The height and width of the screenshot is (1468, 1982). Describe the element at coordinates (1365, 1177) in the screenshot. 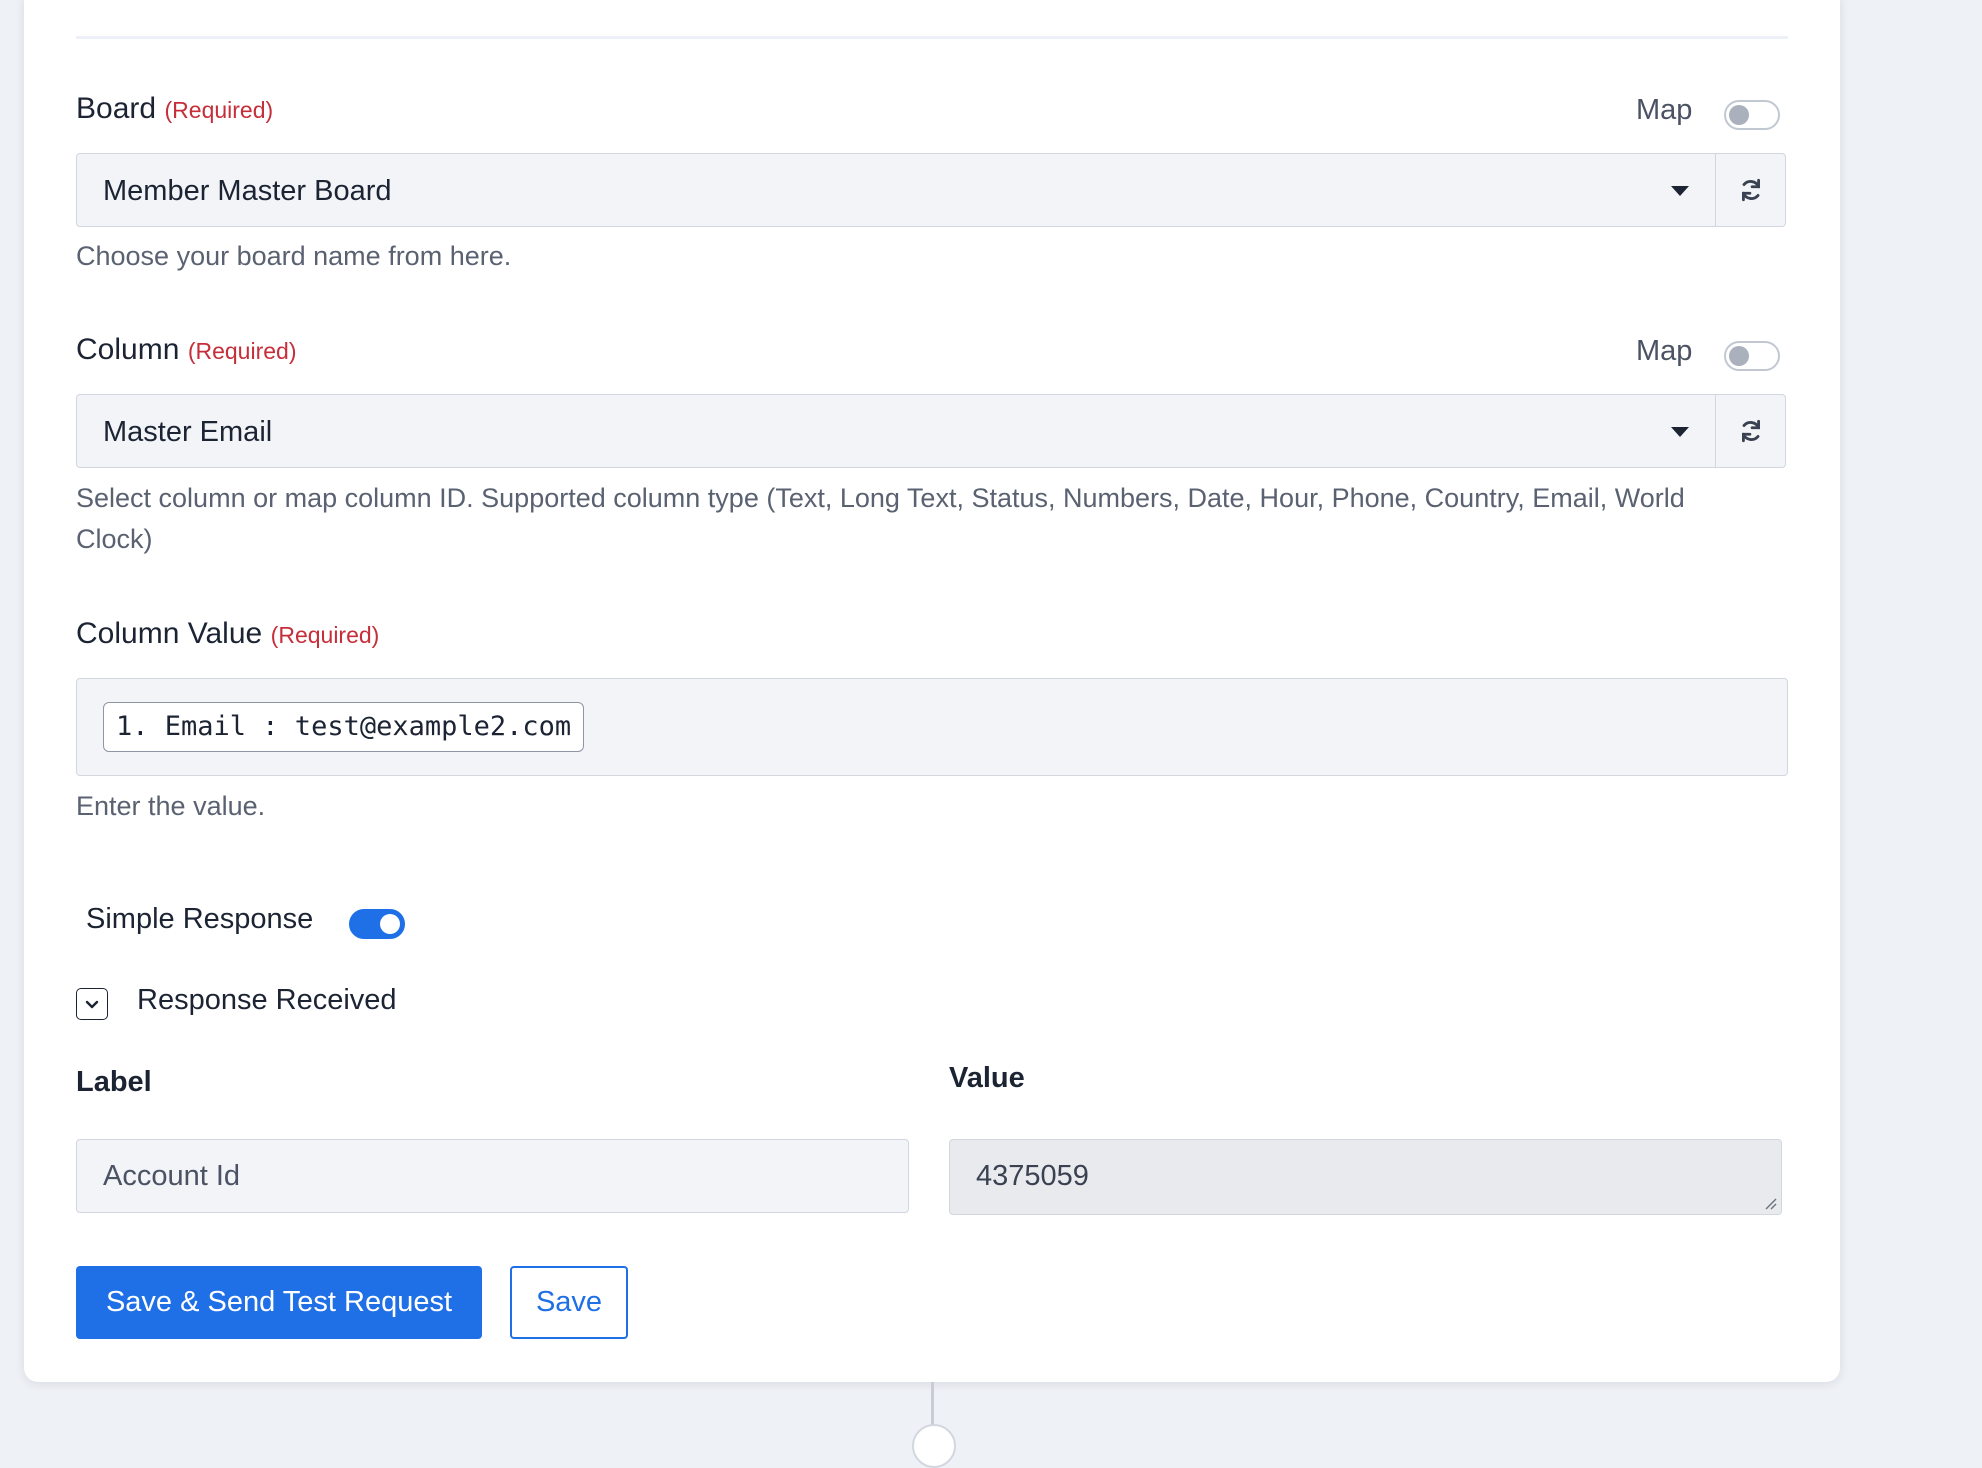

I see `response-value-field: 4375059` at that location.